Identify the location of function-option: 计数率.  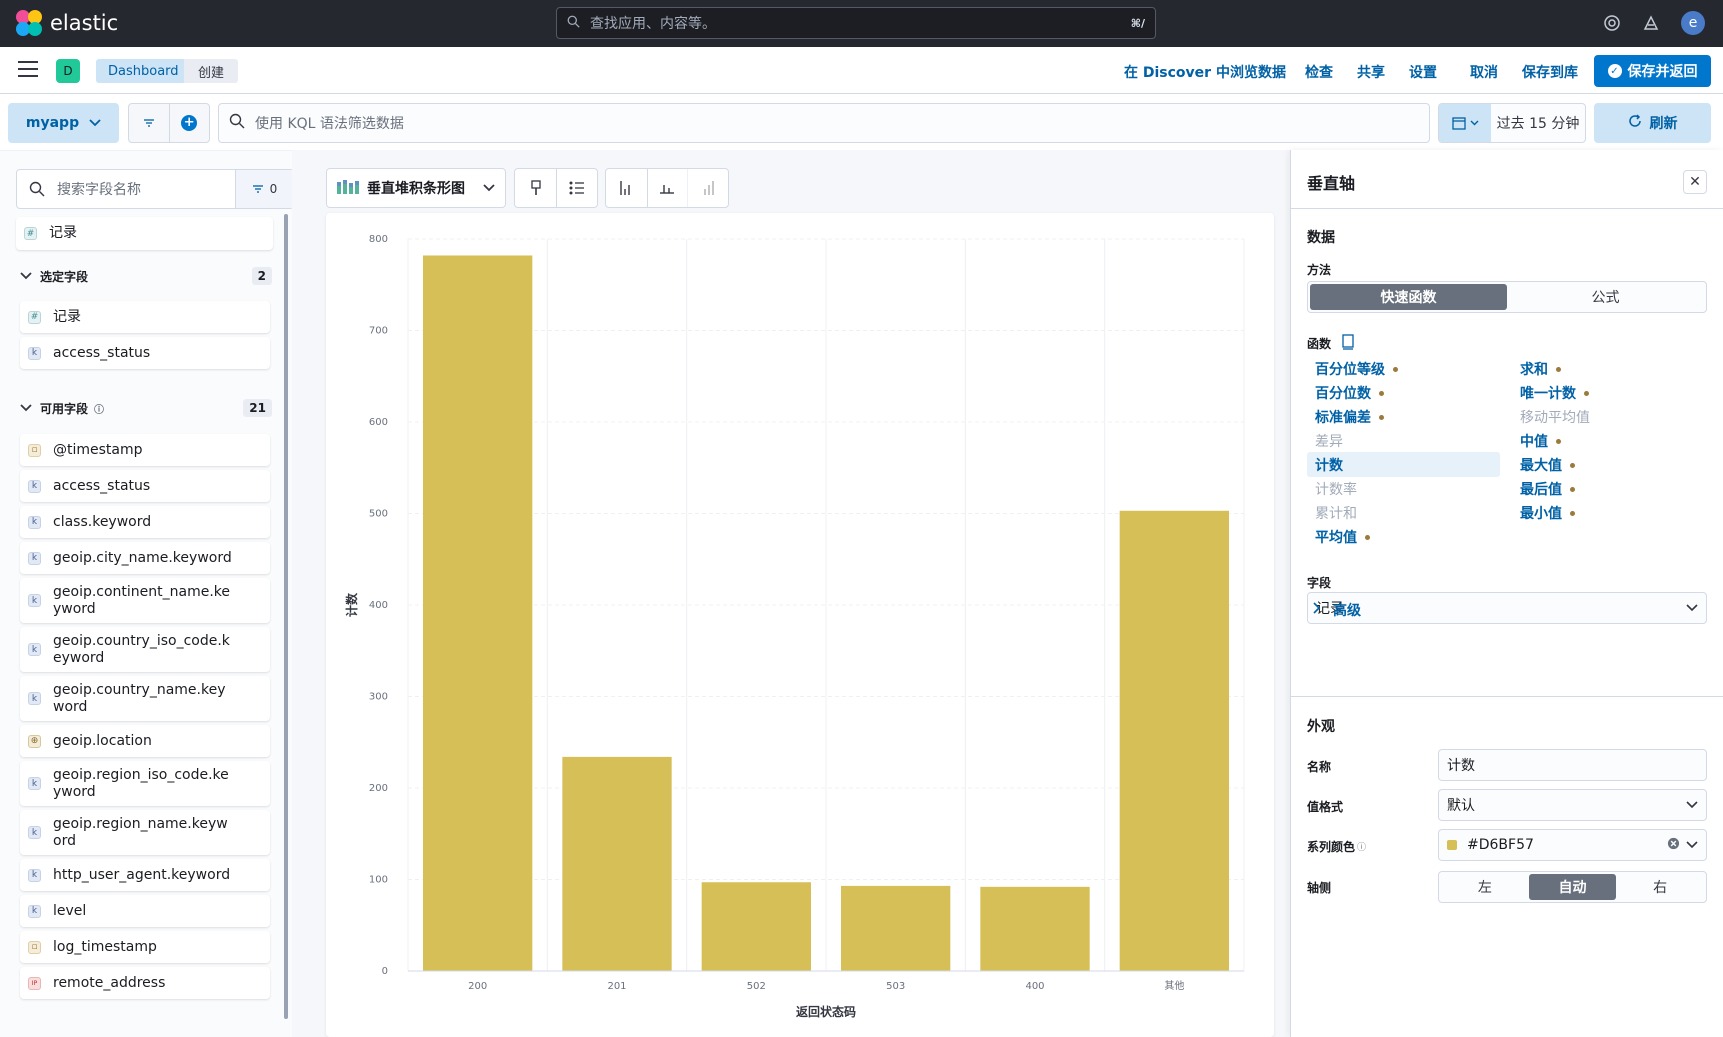
(1336, 489).